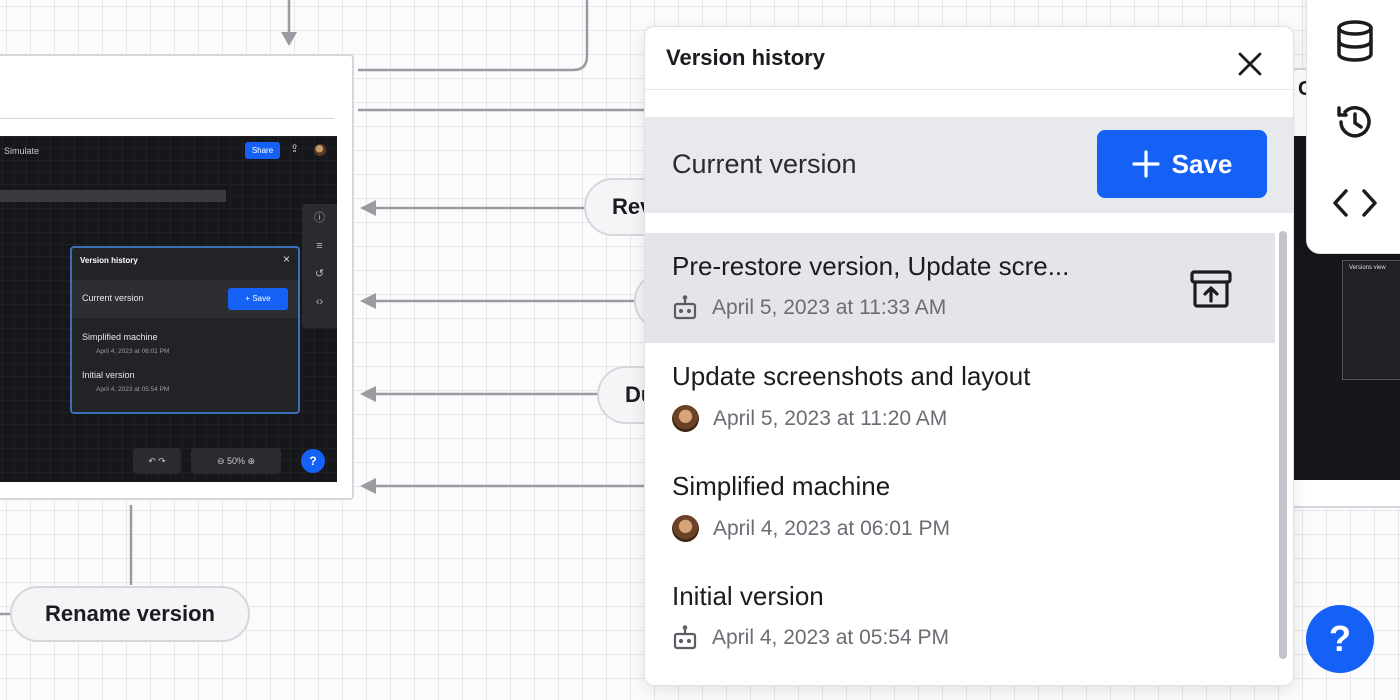 The height and width of the screenshot is (700, 1400). What do you see at coordinates (319, 266) in the screenshot?
I see `mini-toolbar: ⓘ ≡ ↺ ‹›` at bounding box center [319, 266].